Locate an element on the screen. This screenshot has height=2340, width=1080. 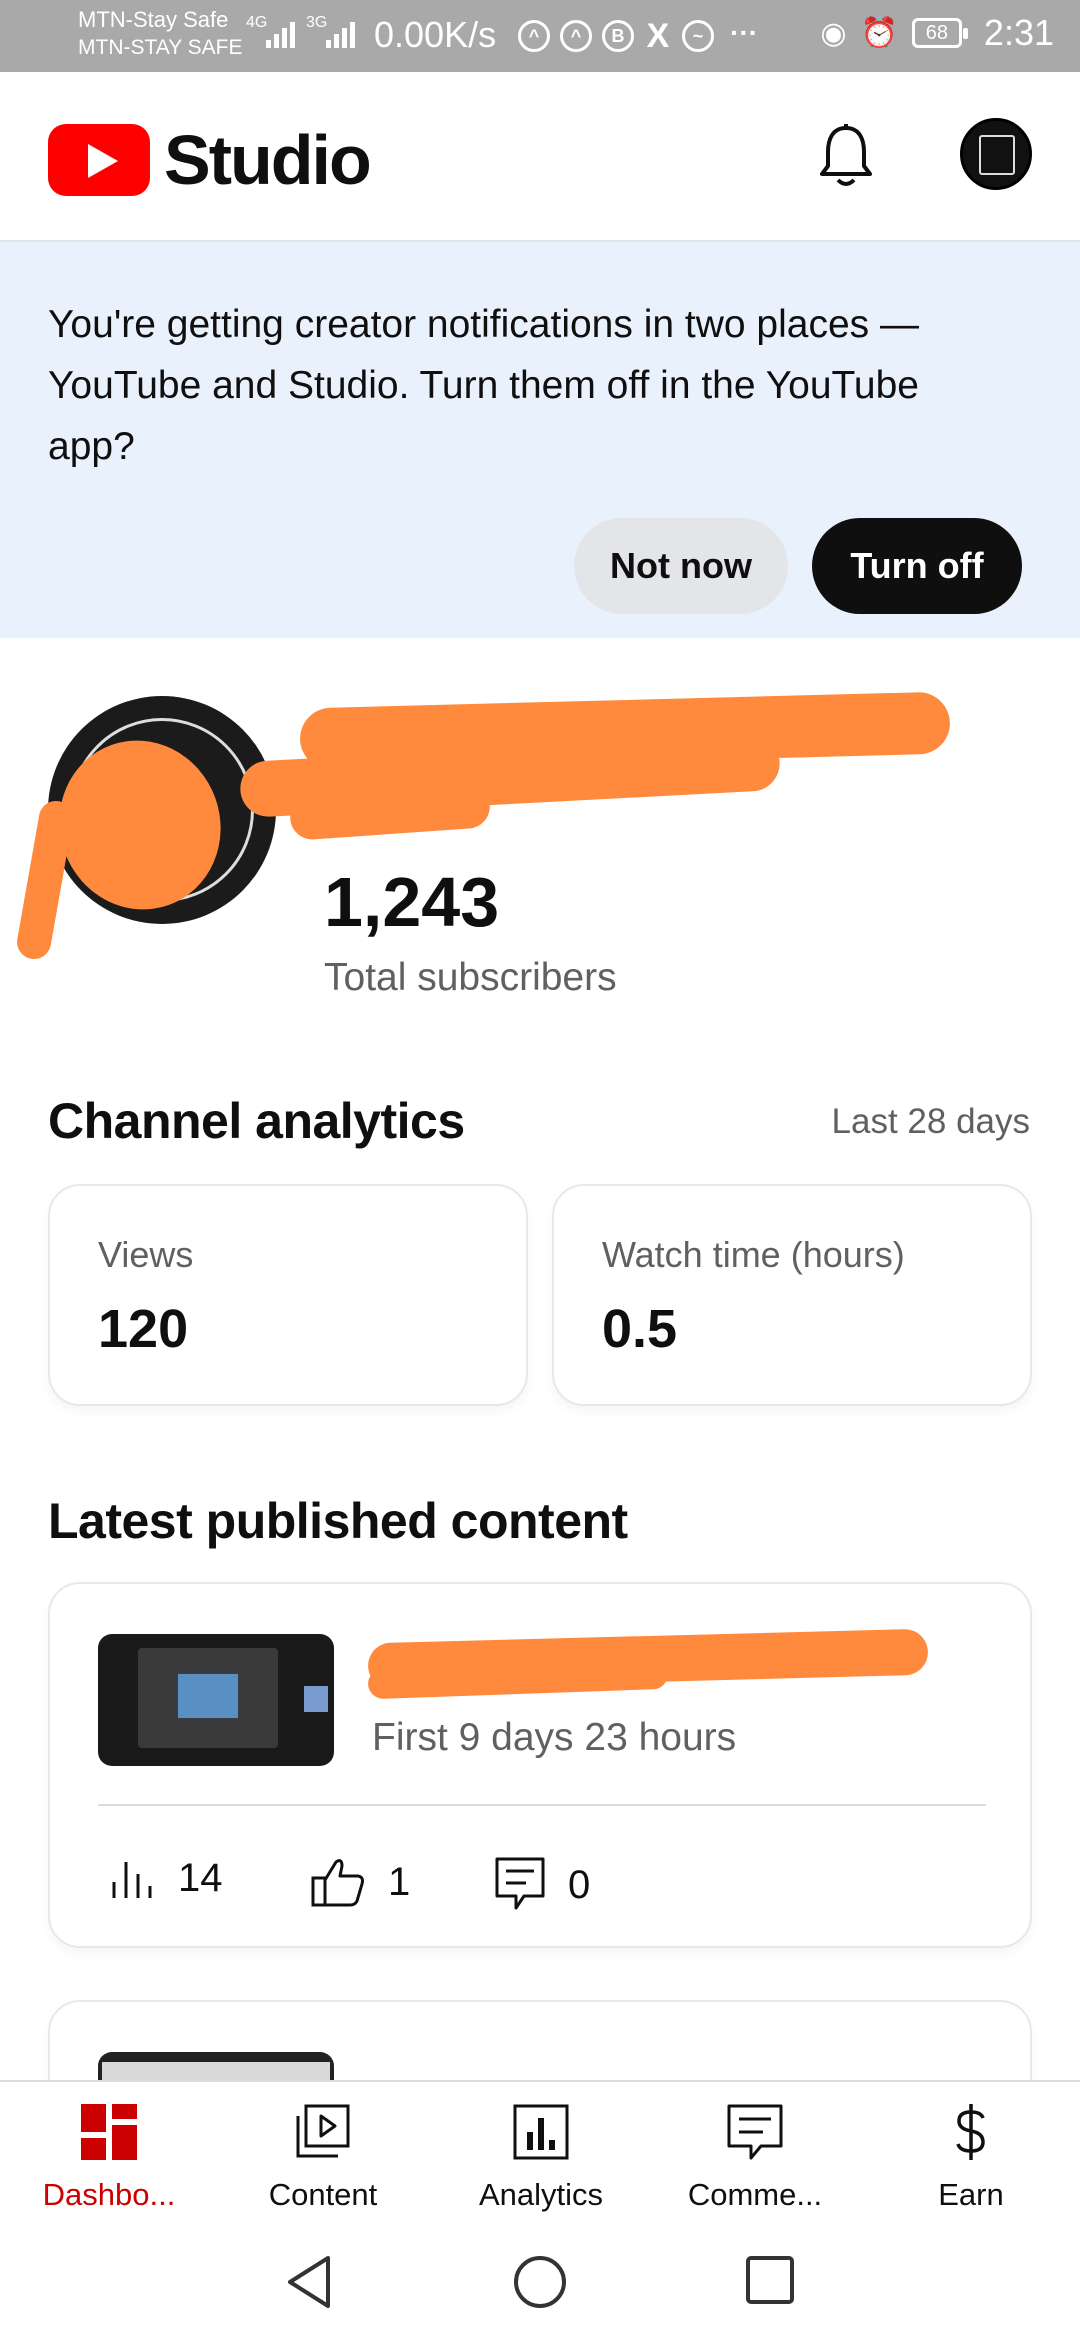
notification-icons: ^ ^ B X ~ ··· is located at coordinates (641, 36).